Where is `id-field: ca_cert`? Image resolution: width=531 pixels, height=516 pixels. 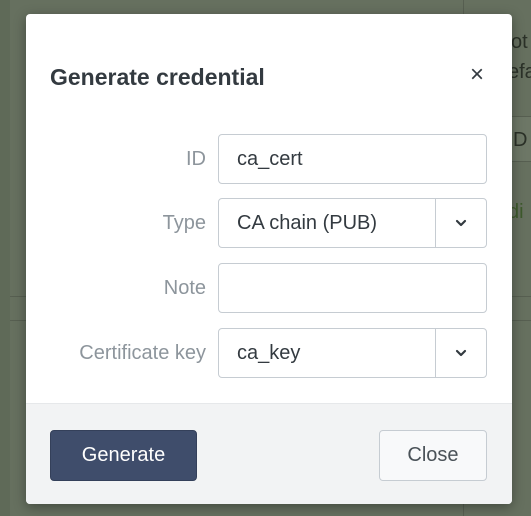 id-field: ca_cert is located at coordinates (352, 159).